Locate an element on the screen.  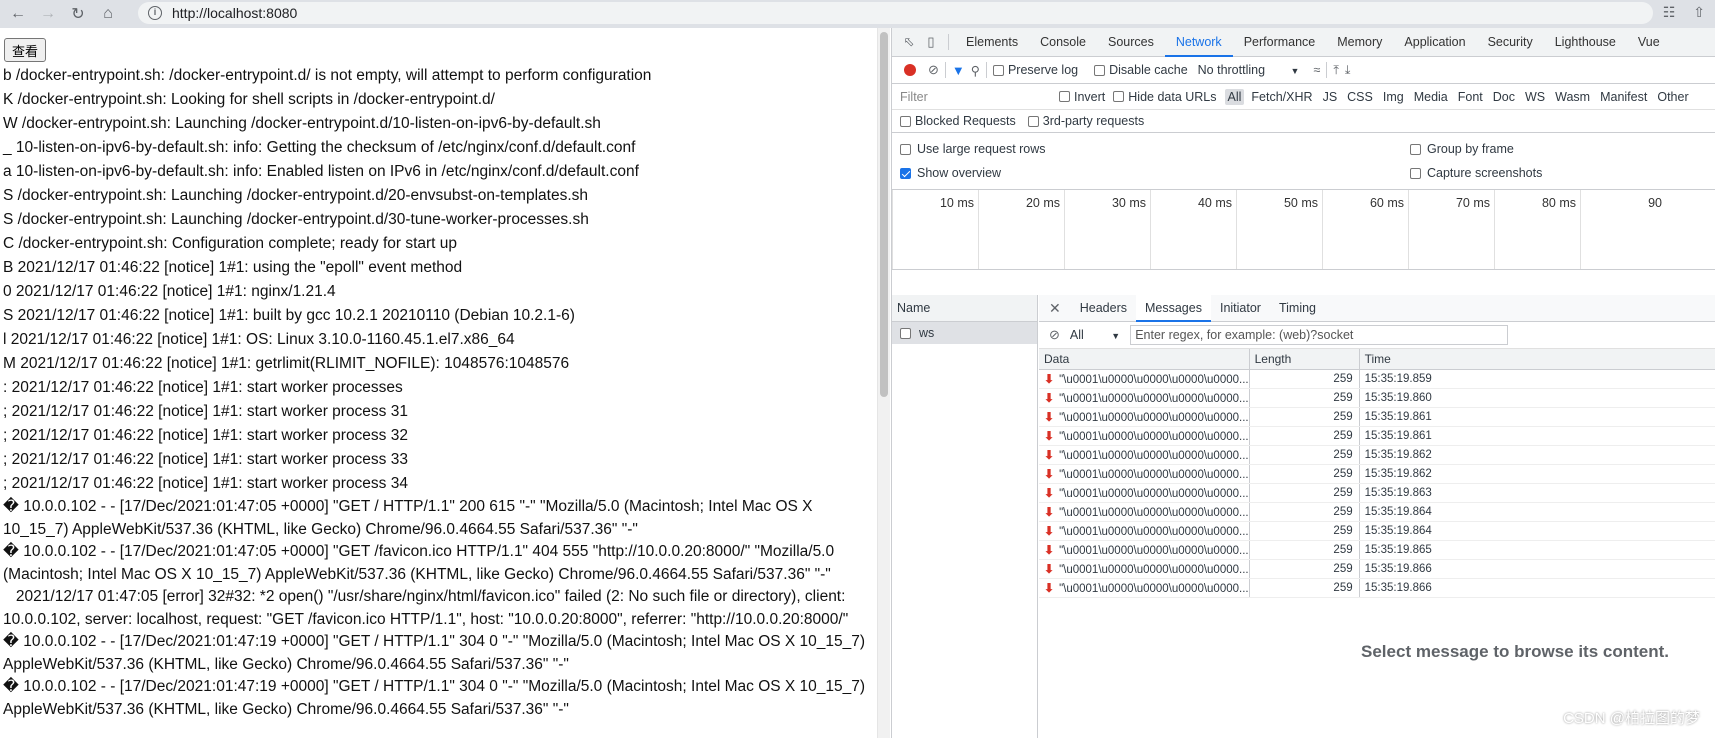
share-icon: ⇧ is located at coordinates (1699, 12).